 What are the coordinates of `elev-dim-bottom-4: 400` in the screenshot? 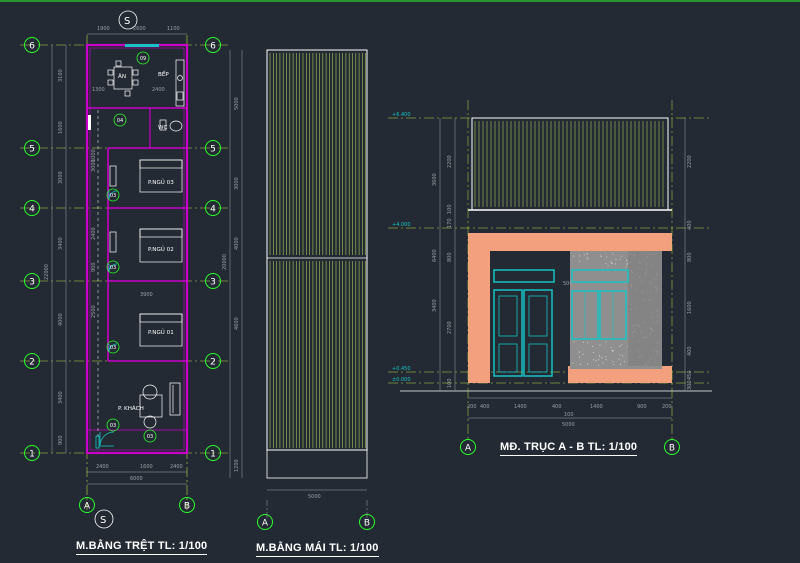 It's located at (557, 407).